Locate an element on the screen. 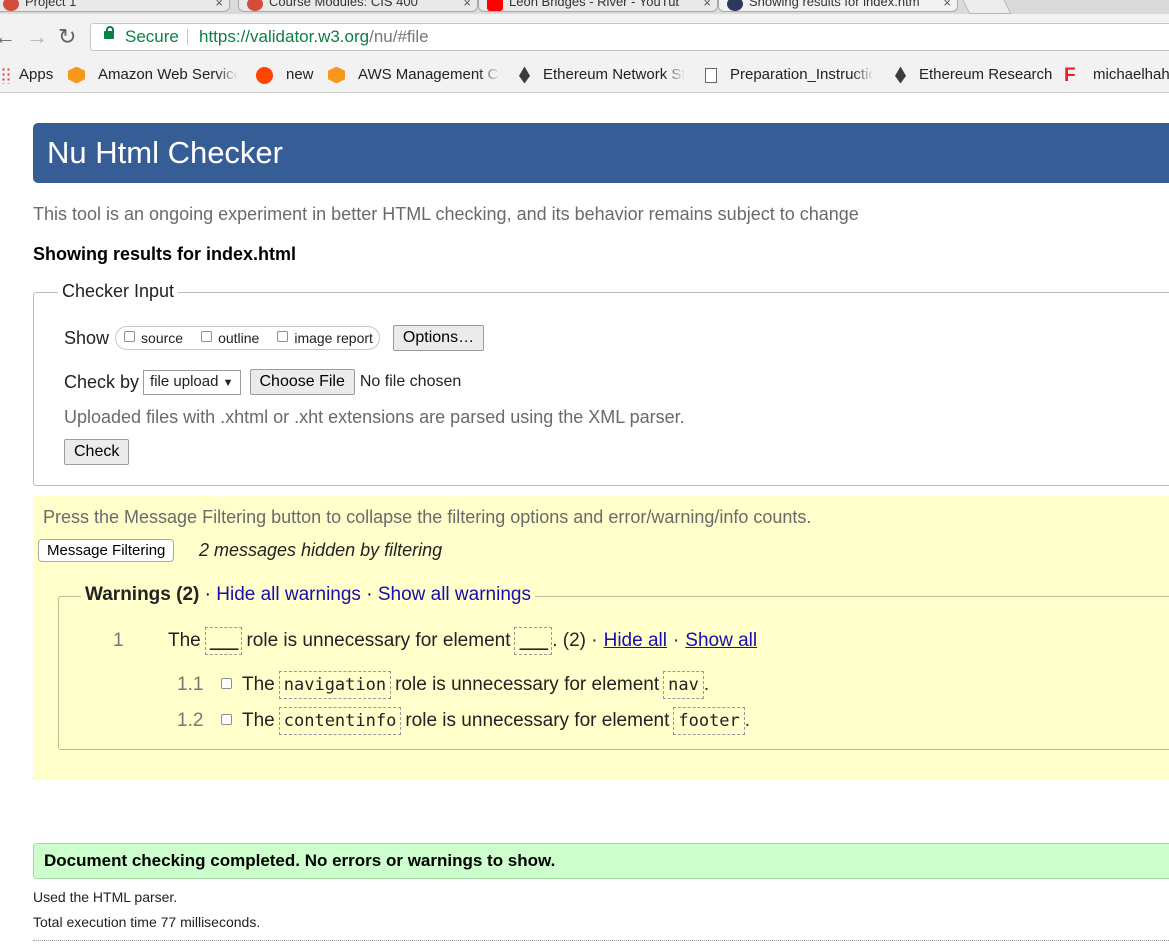  bookmark-ethereum-research: Ethereum Research is located at coordinates (973, 75).